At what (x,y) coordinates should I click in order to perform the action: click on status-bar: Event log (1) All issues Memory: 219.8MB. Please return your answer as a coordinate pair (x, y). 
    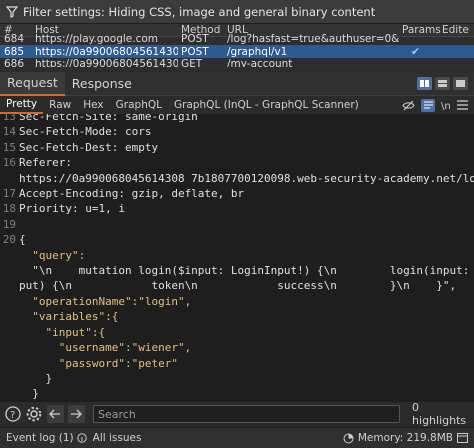
    Looking at the image, I should click on (237, 437).